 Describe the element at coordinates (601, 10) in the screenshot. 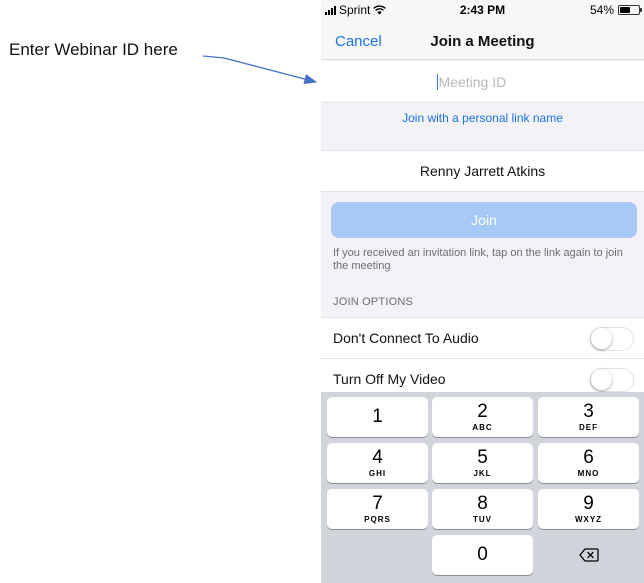

I see `battery-percent: 54%` at that location.